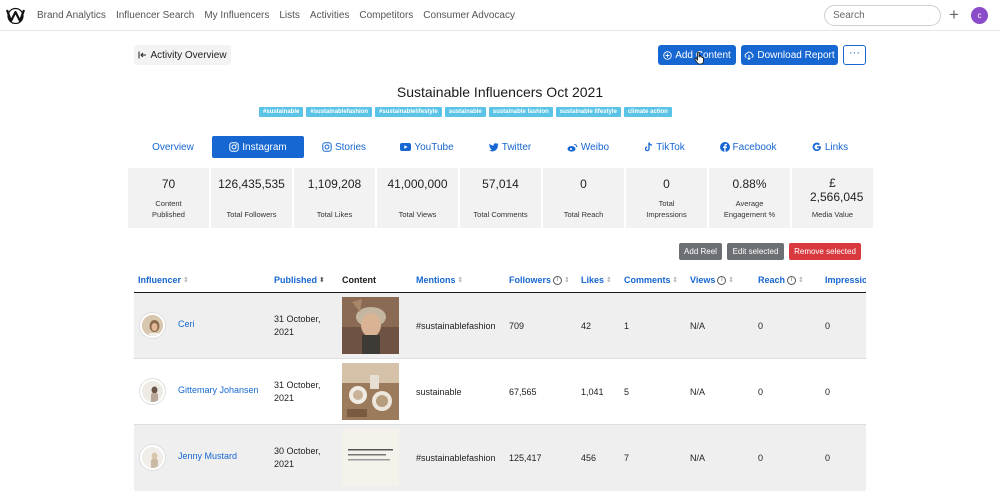  Describe the element at coordinates (583, 198) in the screenshot. I see `stat-total-reach: 0 Total Reach` at that location.